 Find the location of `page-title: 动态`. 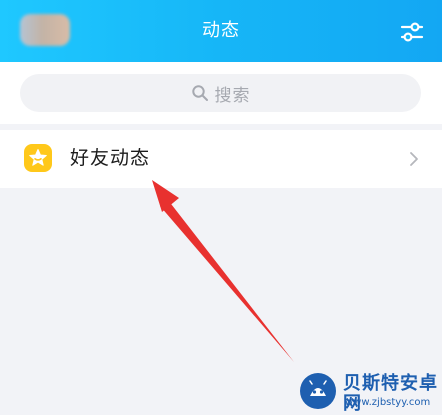

page-title: 动态 is located at coordinates (221, 30).